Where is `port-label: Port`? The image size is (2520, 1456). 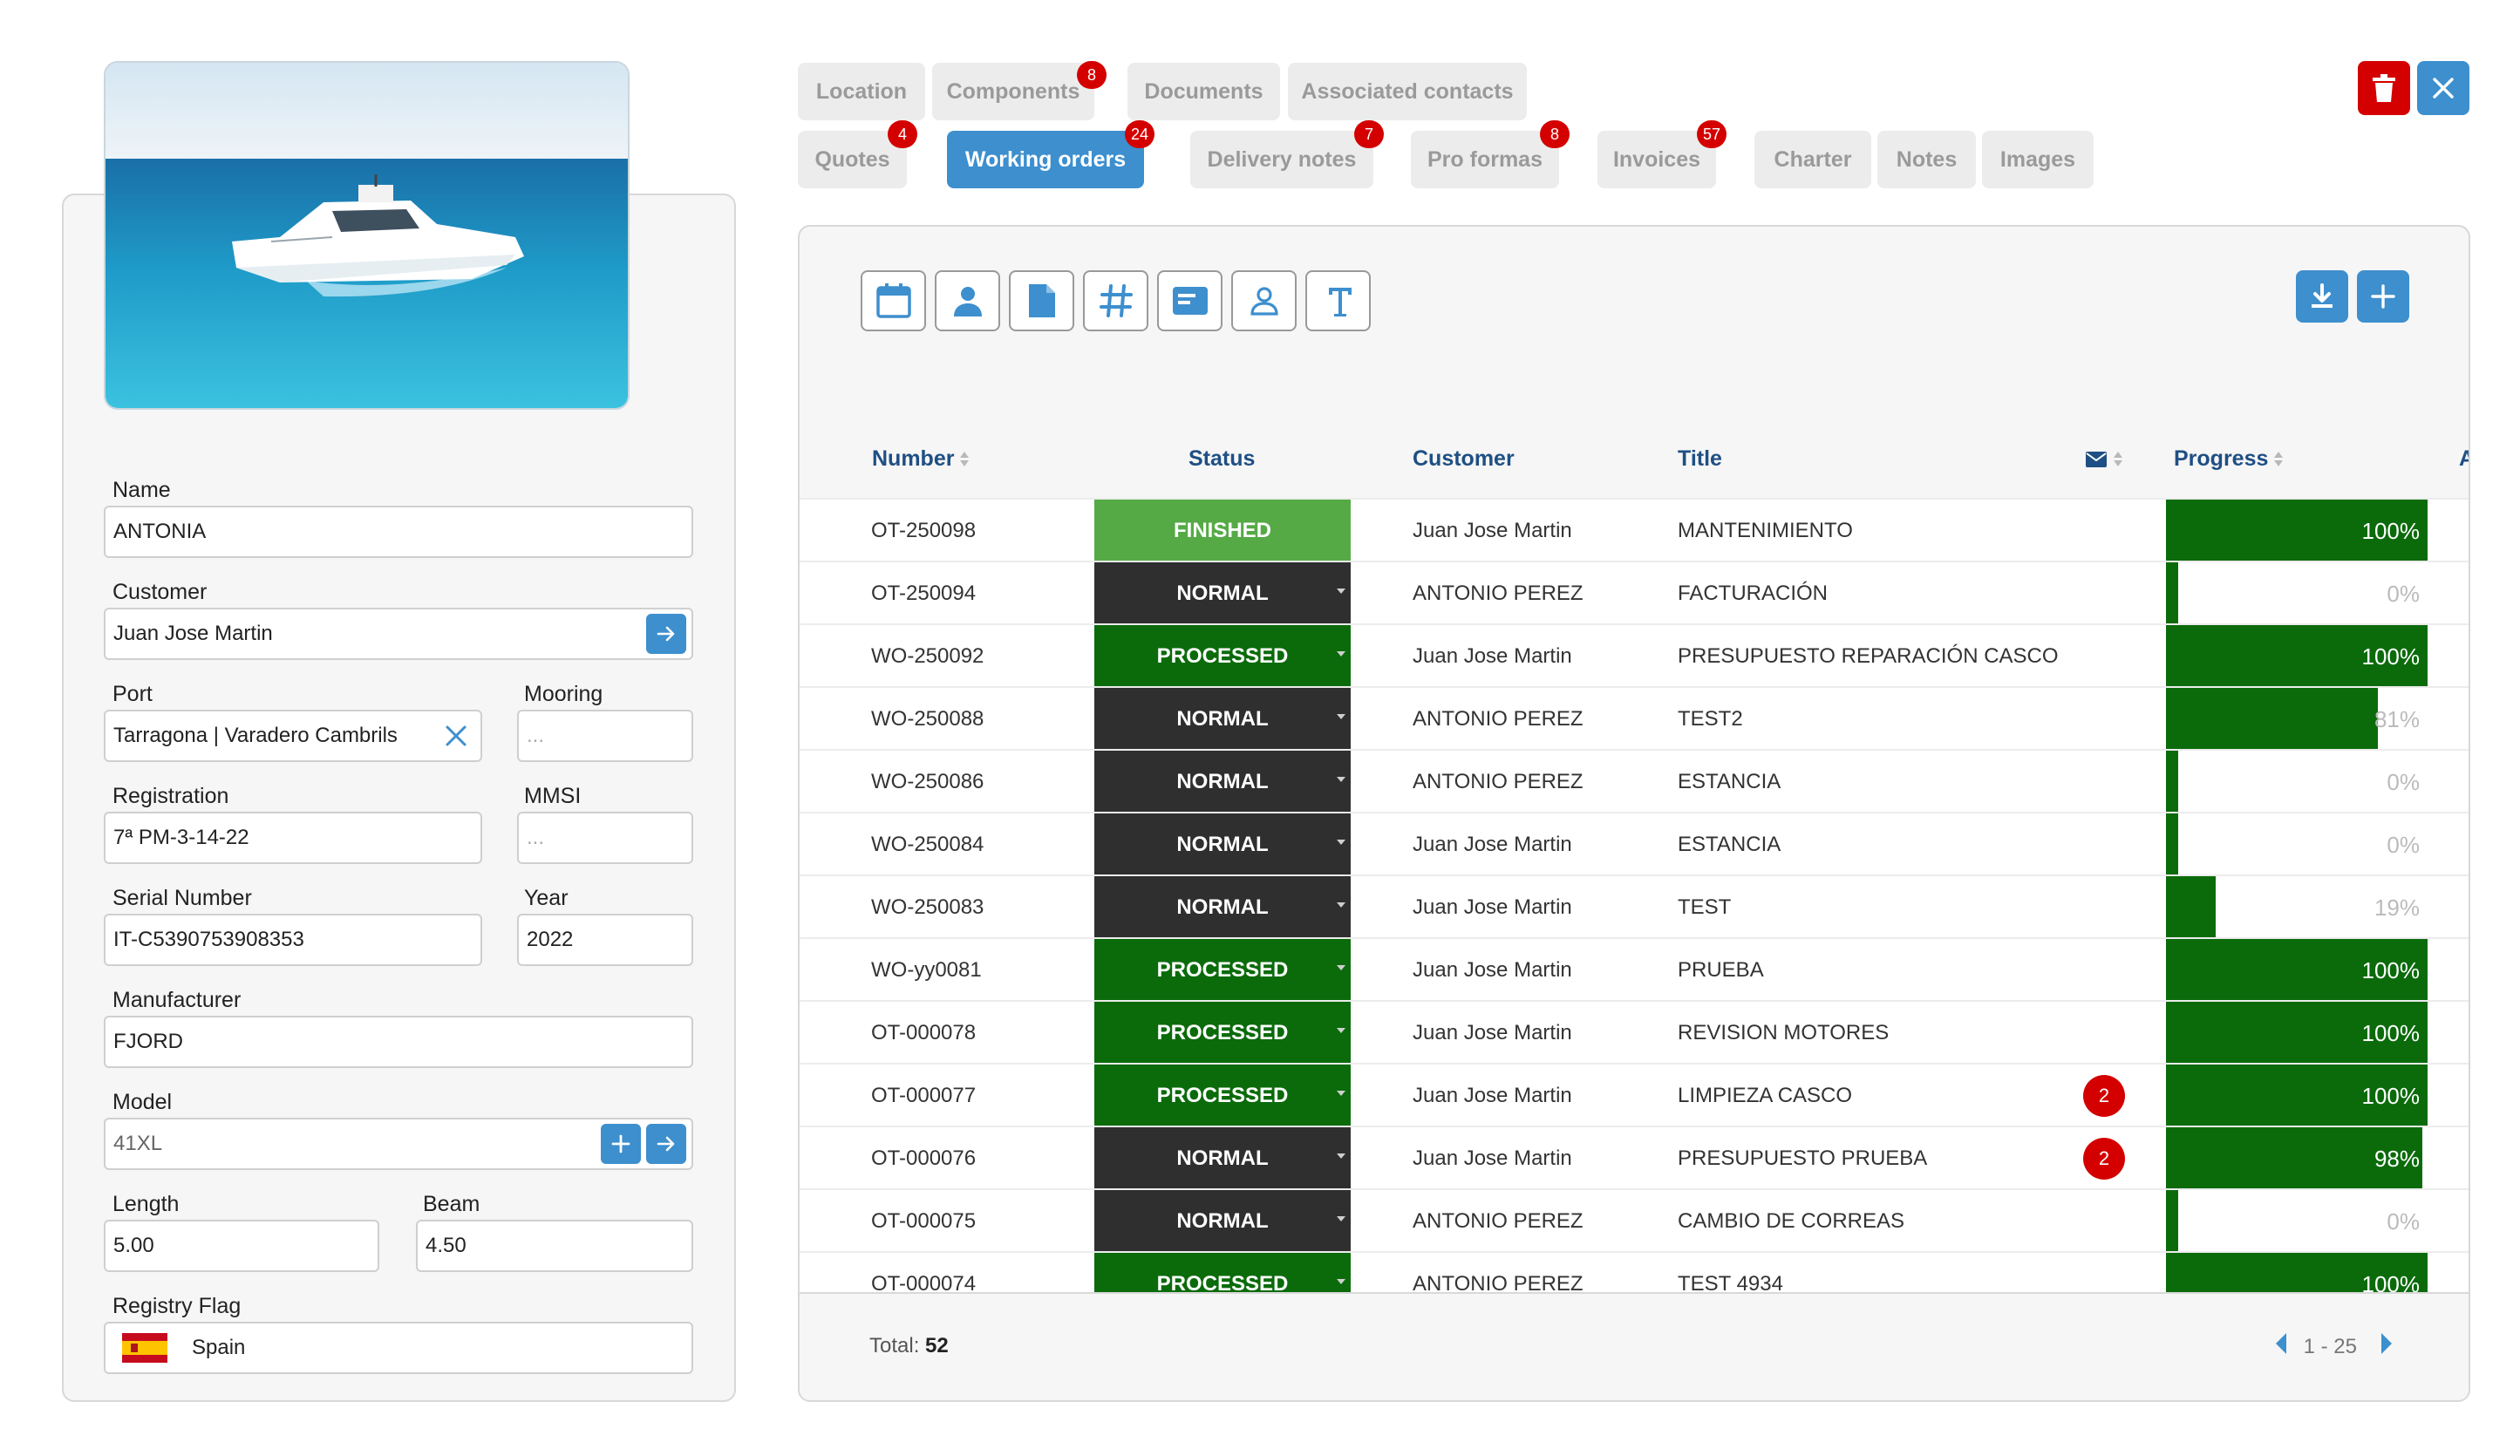 port-label: Port is located at coordinates (132, 694).